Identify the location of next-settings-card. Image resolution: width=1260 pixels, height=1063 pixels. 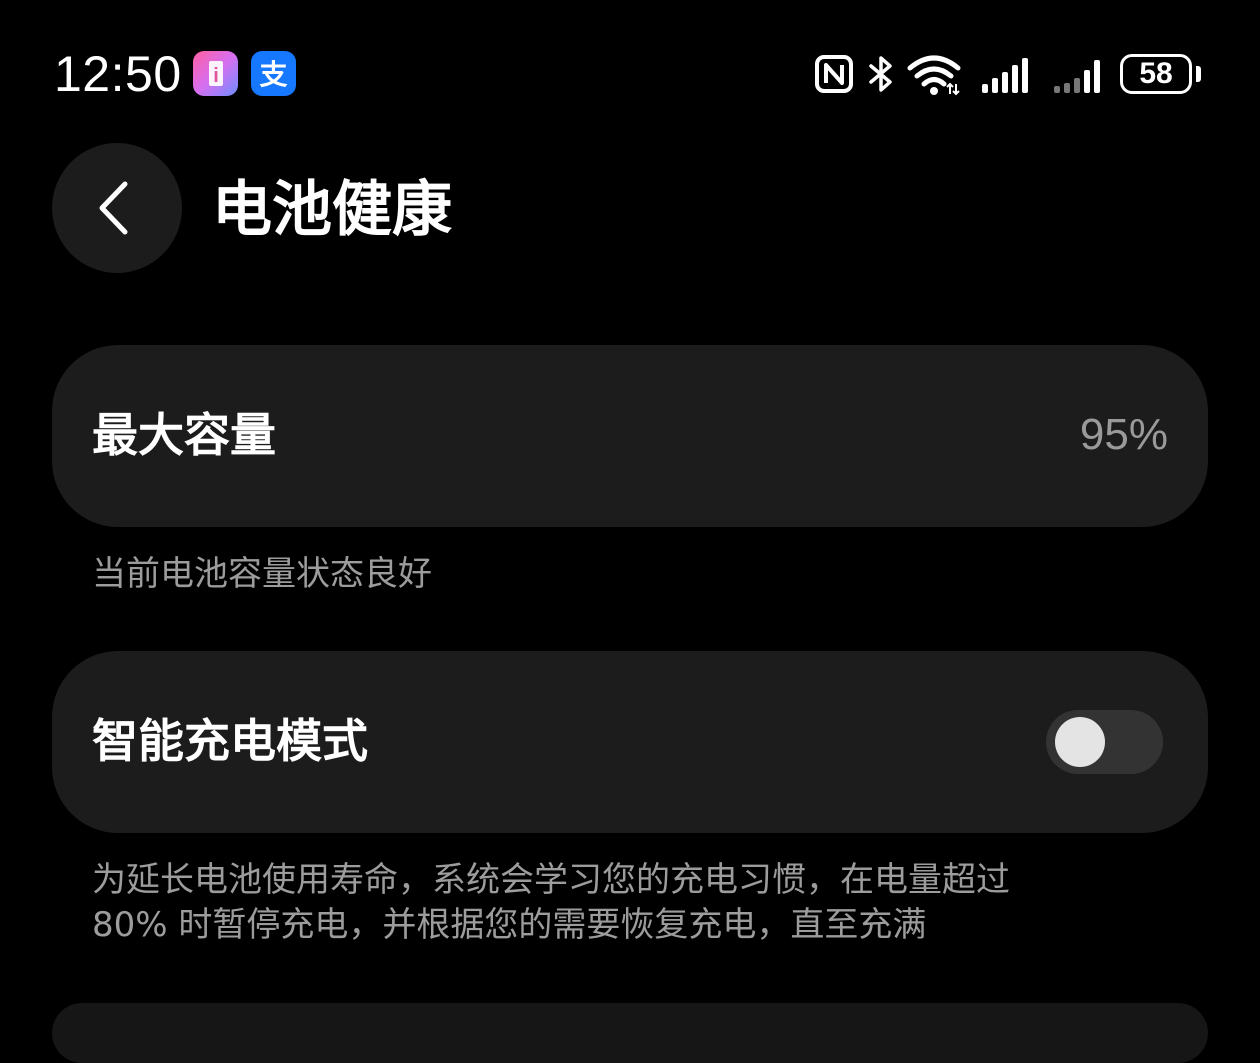
(630, 1033).